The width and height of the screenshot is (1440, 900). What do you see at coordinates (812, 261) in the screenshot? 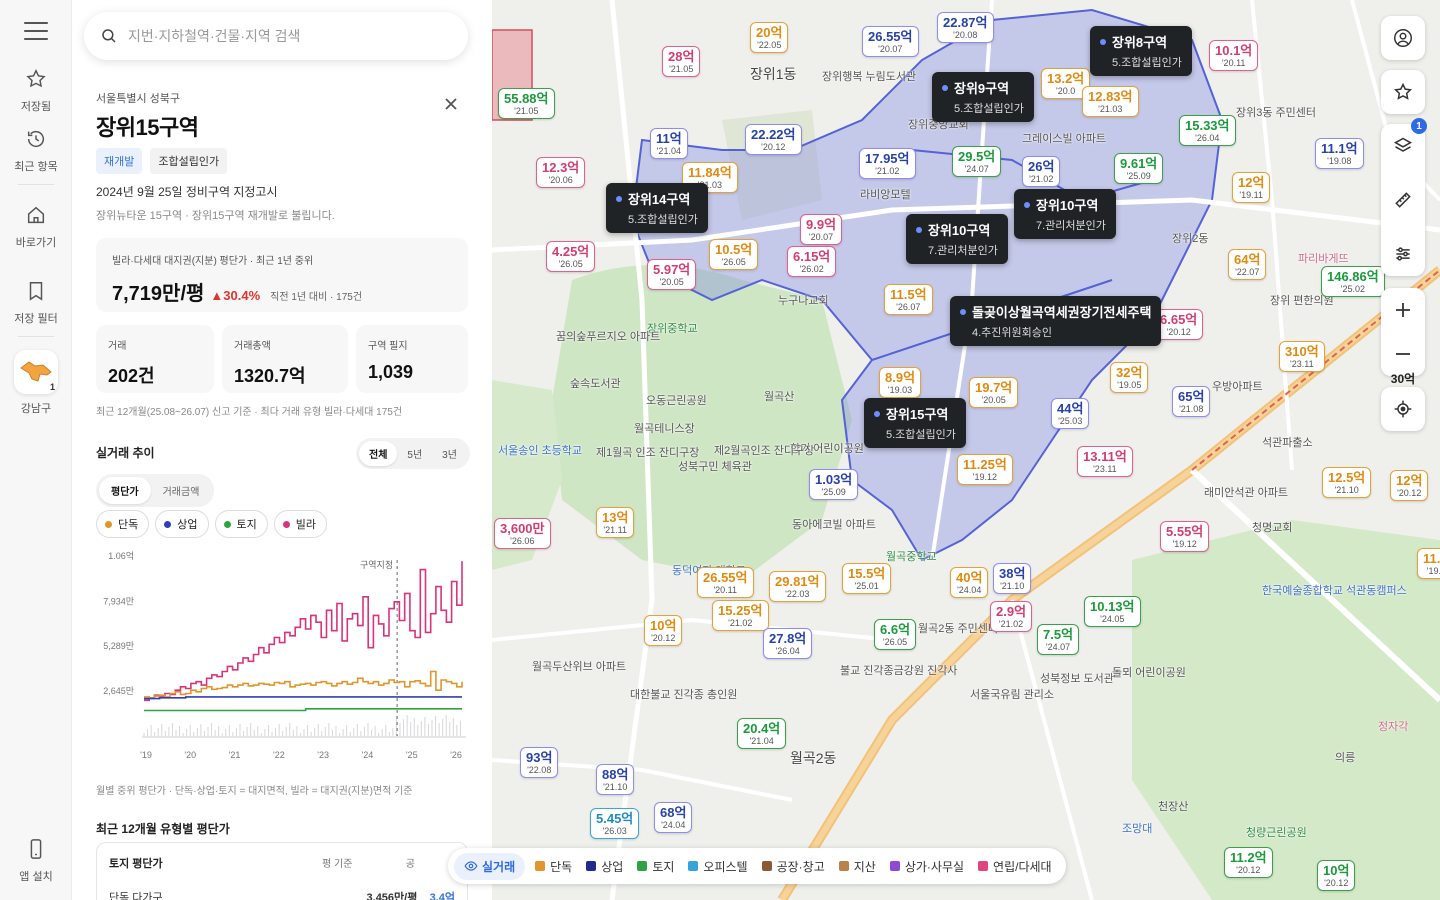
I see `price-pin: 6.15억 '26.02` at bounding box center [812, 261].